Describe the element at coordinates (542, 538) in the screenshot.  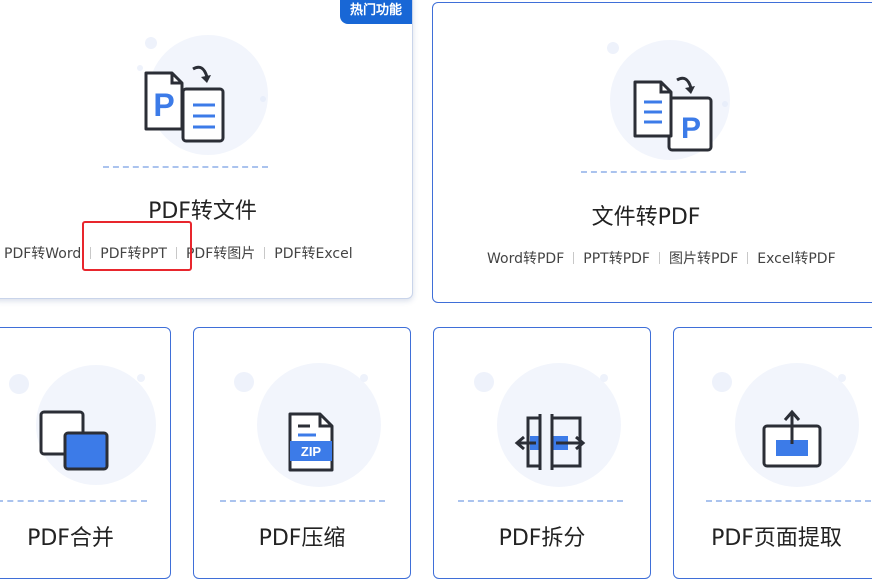
I see `card-title: PDF拆分` at that location.